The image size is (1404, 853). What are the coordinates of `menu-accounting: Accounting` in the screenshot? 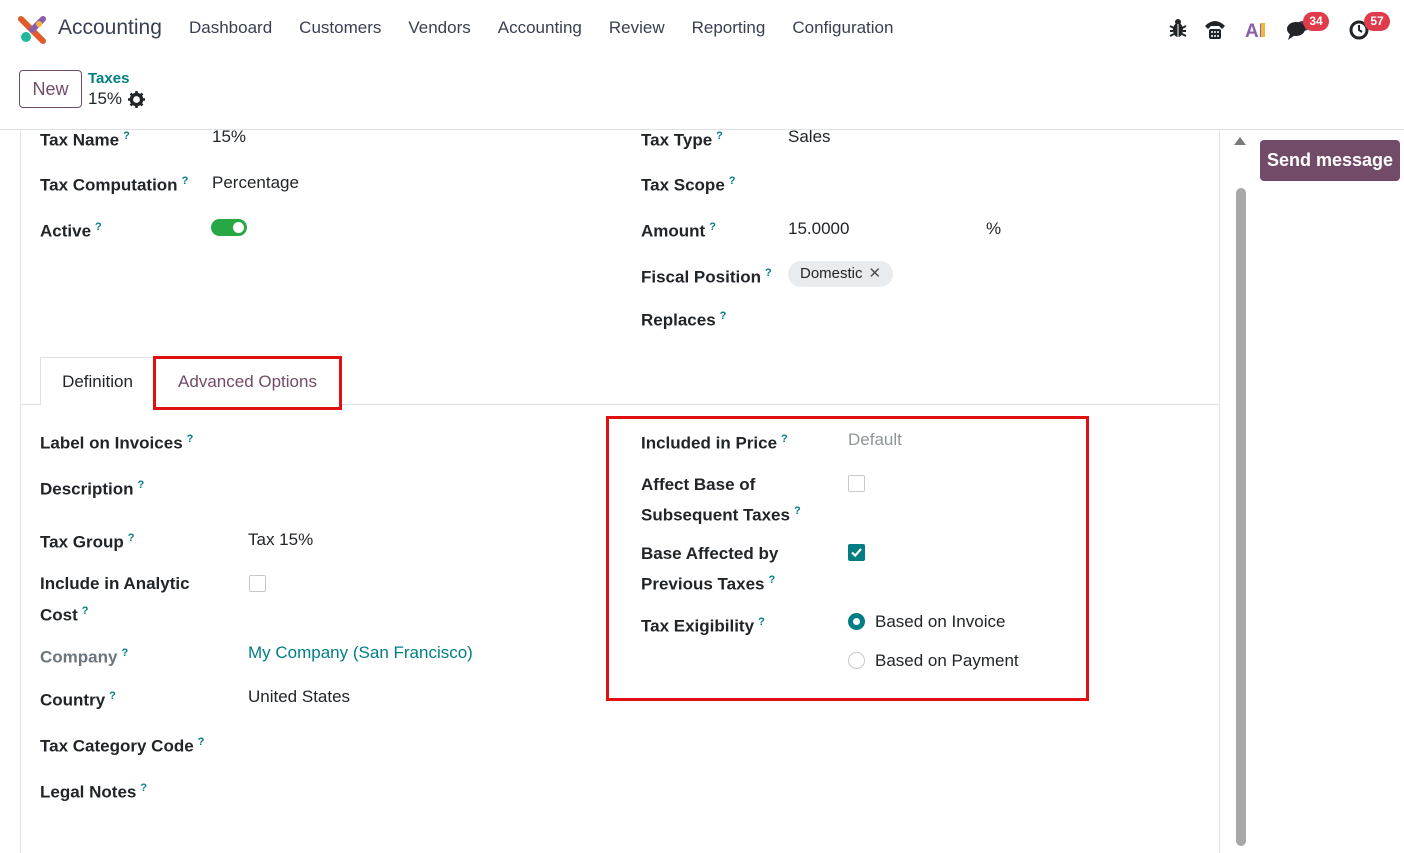 It's located at (540, 28).